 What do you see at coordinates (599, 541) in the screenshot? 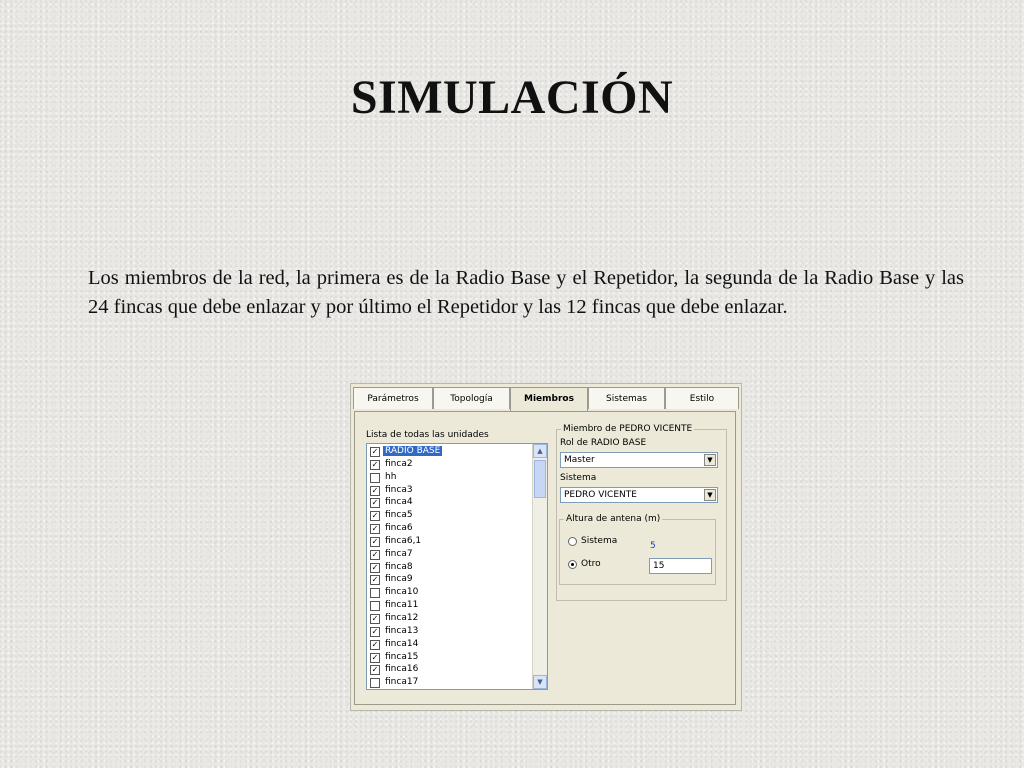
I see `radio-sistema-label: Sistema` at bounding box center [599, 541].